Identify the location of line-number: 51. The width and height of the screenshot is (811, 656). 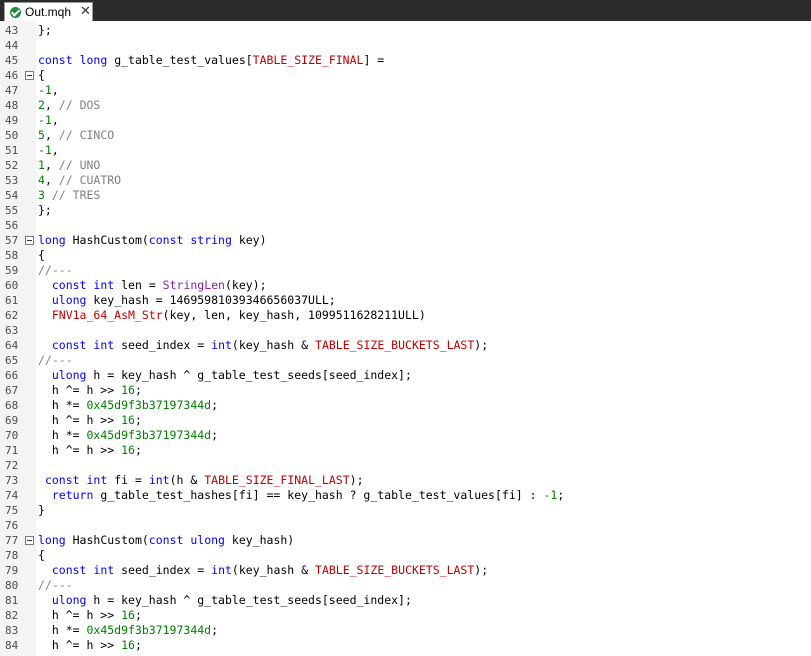
(12, 150).